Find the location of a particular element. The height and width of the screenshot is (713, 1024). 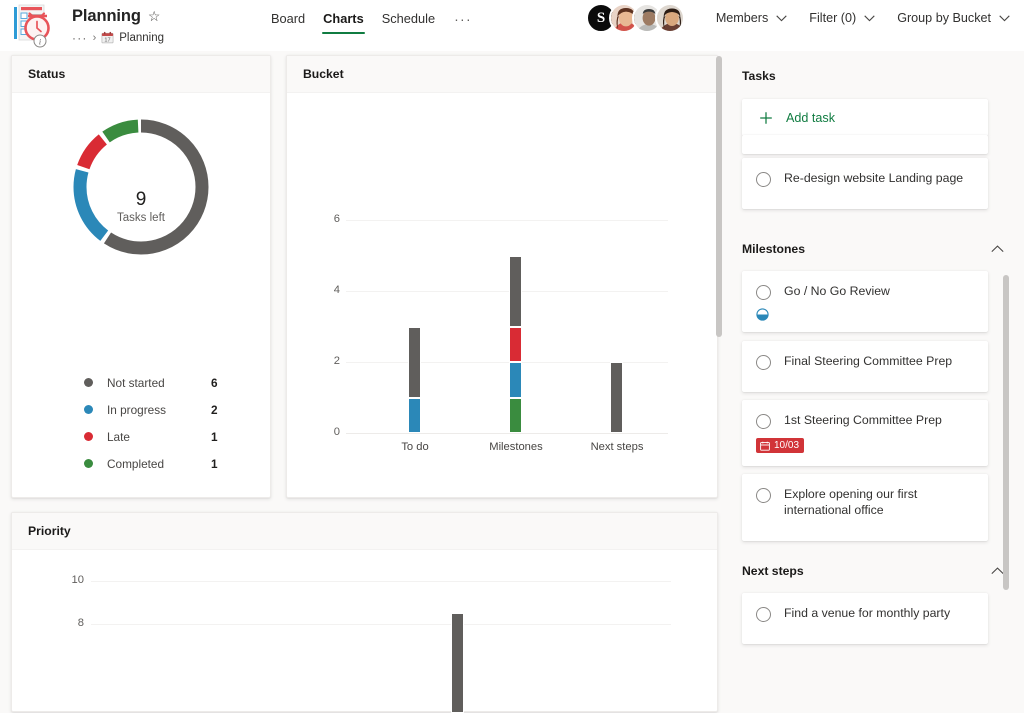

bar-next-steps is located at coordinates (616, 397).